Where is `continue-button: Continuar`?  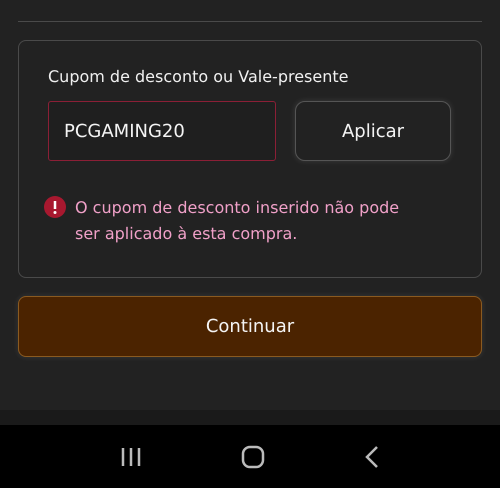
continue-button: Continuar is located at coordinates (250, 326).